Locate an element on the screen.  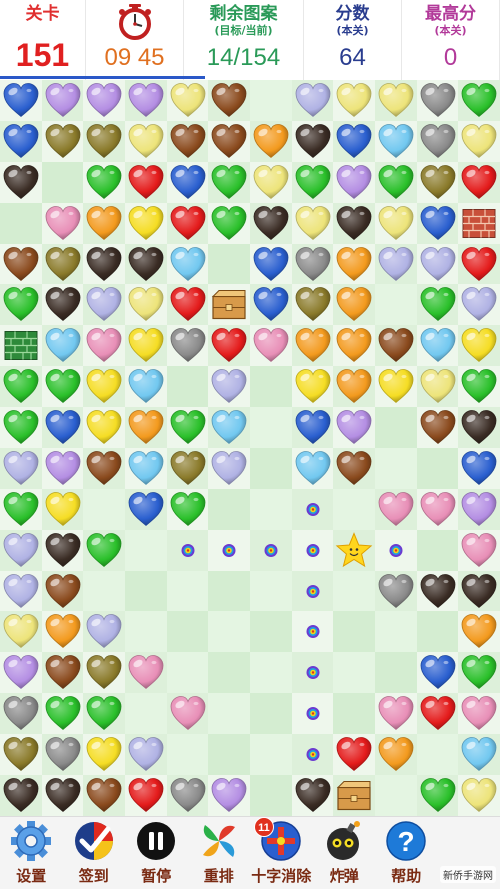
tool-button-1: 签到 is located at coordinates (94, 853).